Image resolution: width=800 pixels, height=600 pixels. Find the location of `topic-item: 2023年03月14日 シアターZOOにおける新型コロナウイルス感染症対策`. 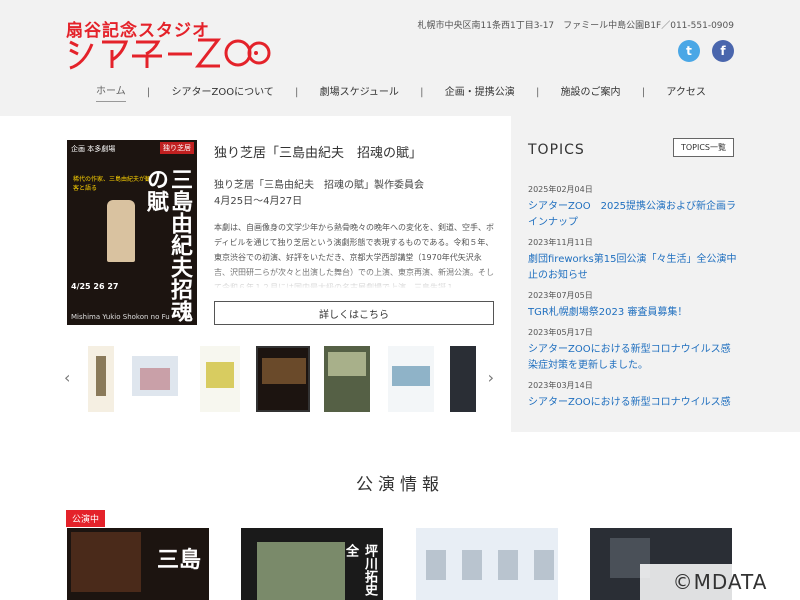

topic-item: 2023年03月14日 シアターZOOにおける新型コロナウイルス感染症対策 is located at coordinates (633, 395).